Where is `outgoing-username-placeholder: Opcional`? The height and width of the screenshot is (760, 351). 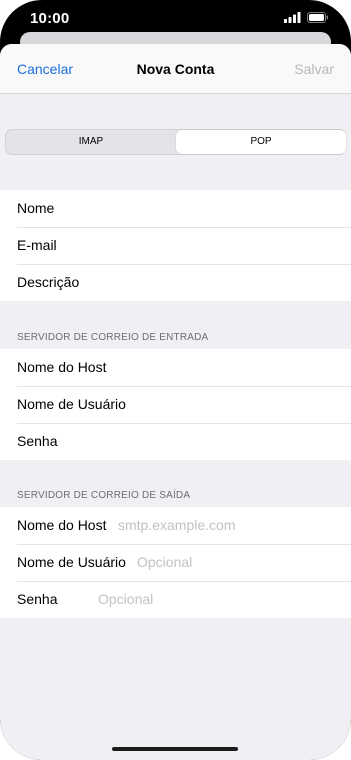 outgoing-username-placeholder: Opcional is located at coordinates (165, 562).